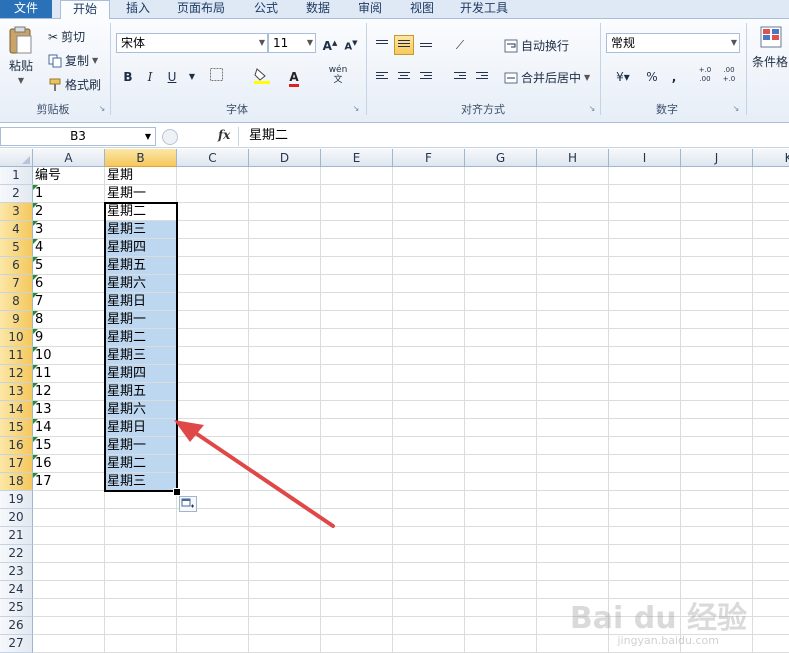  Describe the element at coordinates (652, 77) in the screenshot. I see `percent-button: %` at that location.